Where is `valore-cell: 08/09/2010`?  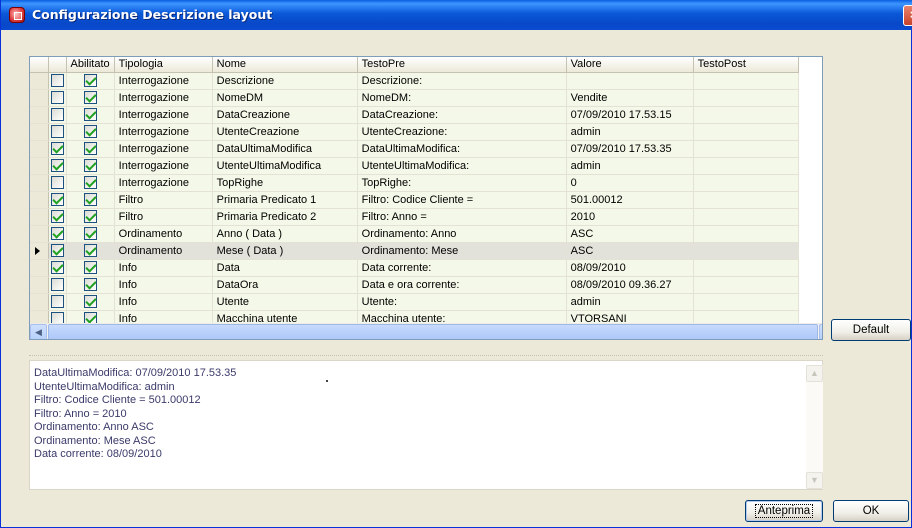
valore-cell: 08/09/2010 is located at coordinates (630, 268).